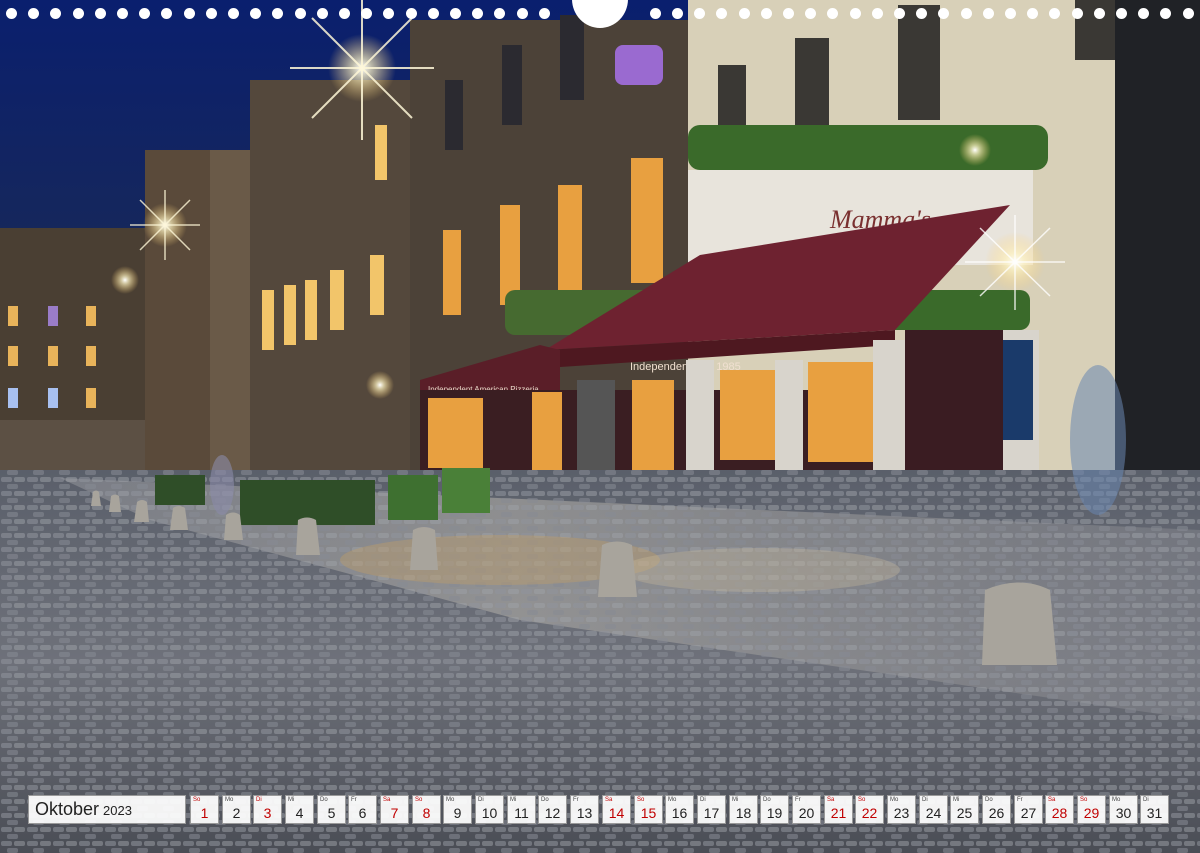 The width and height of the screenshot is (1200, 853). What do you see at coordinates (457, 813) in the screenshot?
I see `day-number: 9` at bounding box center [457, 813].